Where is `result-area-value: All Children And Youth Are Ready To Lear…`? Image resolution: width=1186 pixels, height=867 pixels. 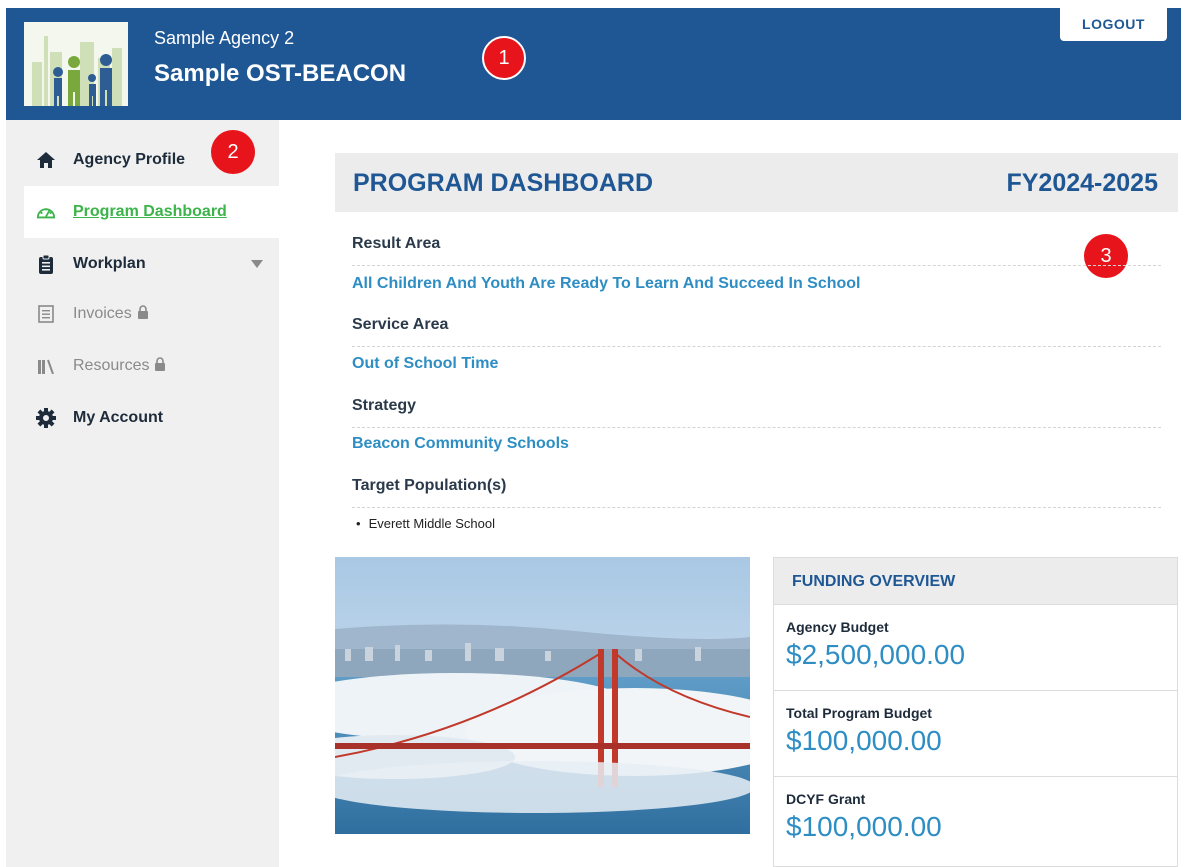
result-area-value: All Children And Youth Are Ready To Lear… is located at coordinates (606, 283).